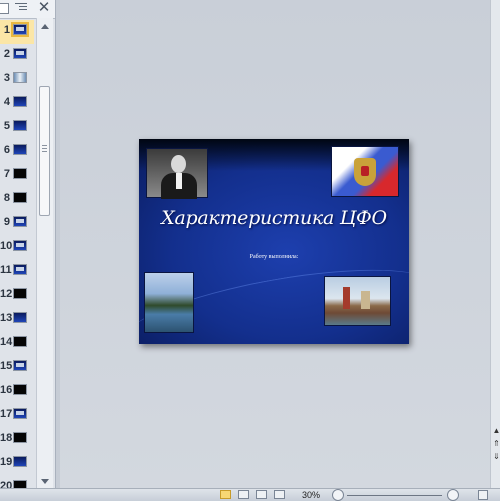 This screenshot has height=501, width=500. What do you see at coordinates (6, 150) in the screenshot?
I see `slide-number: 6` at bounding box center [6, 150].